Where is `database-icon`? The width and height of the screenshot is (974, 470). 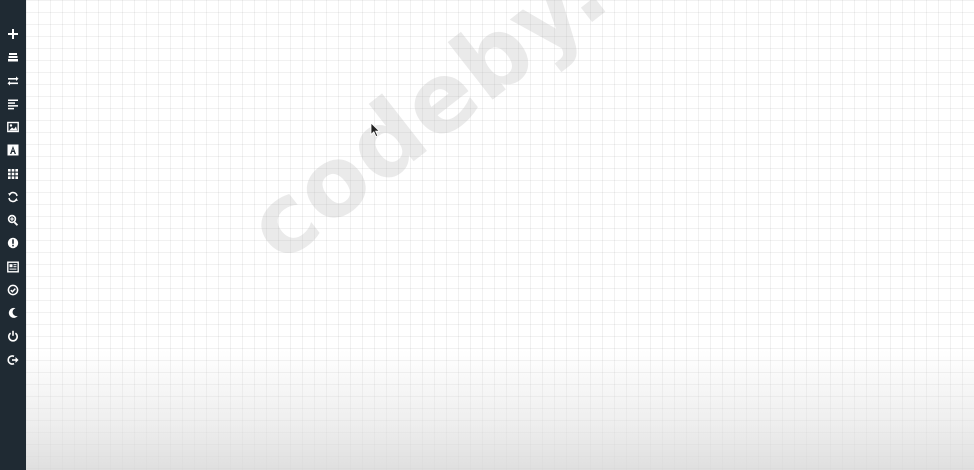
database-icon is located at coordinates (13, 57).